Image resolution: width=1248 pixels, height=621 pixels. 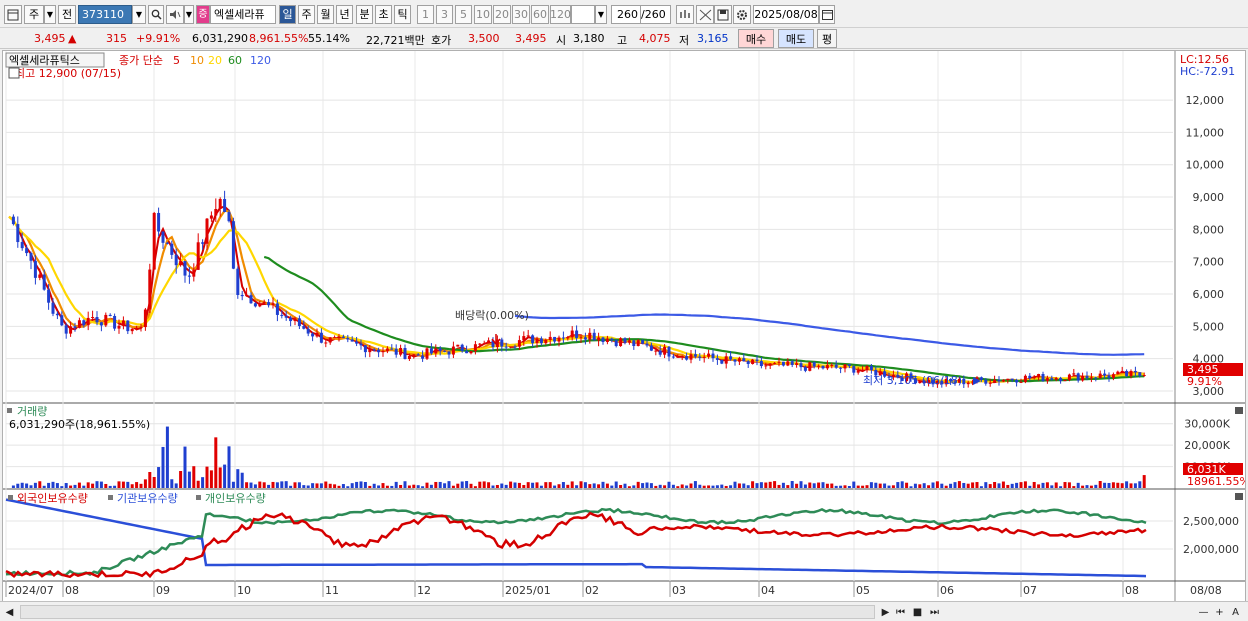 I want to click on open-price: 3,180, so click(x=589, y=38).